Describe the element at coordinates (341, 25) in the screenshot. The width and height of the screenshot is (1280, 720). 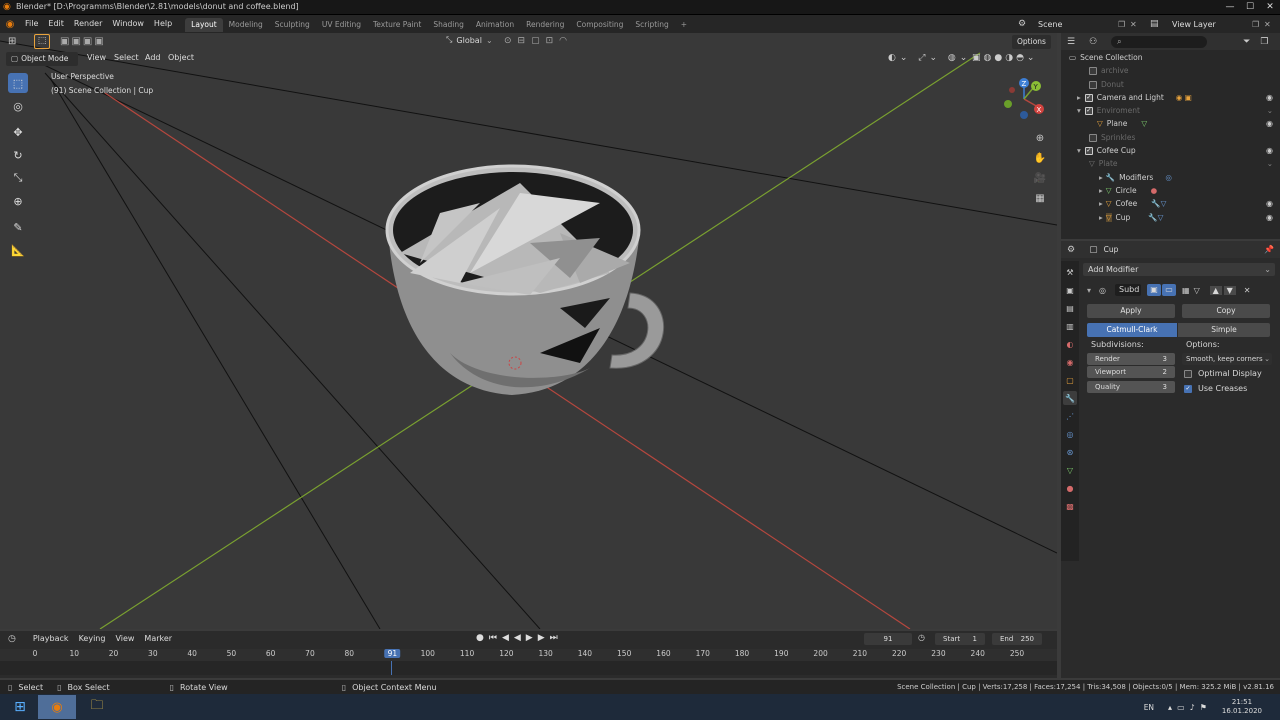
I see `tab-uv-editing: UV Editing` at that location.